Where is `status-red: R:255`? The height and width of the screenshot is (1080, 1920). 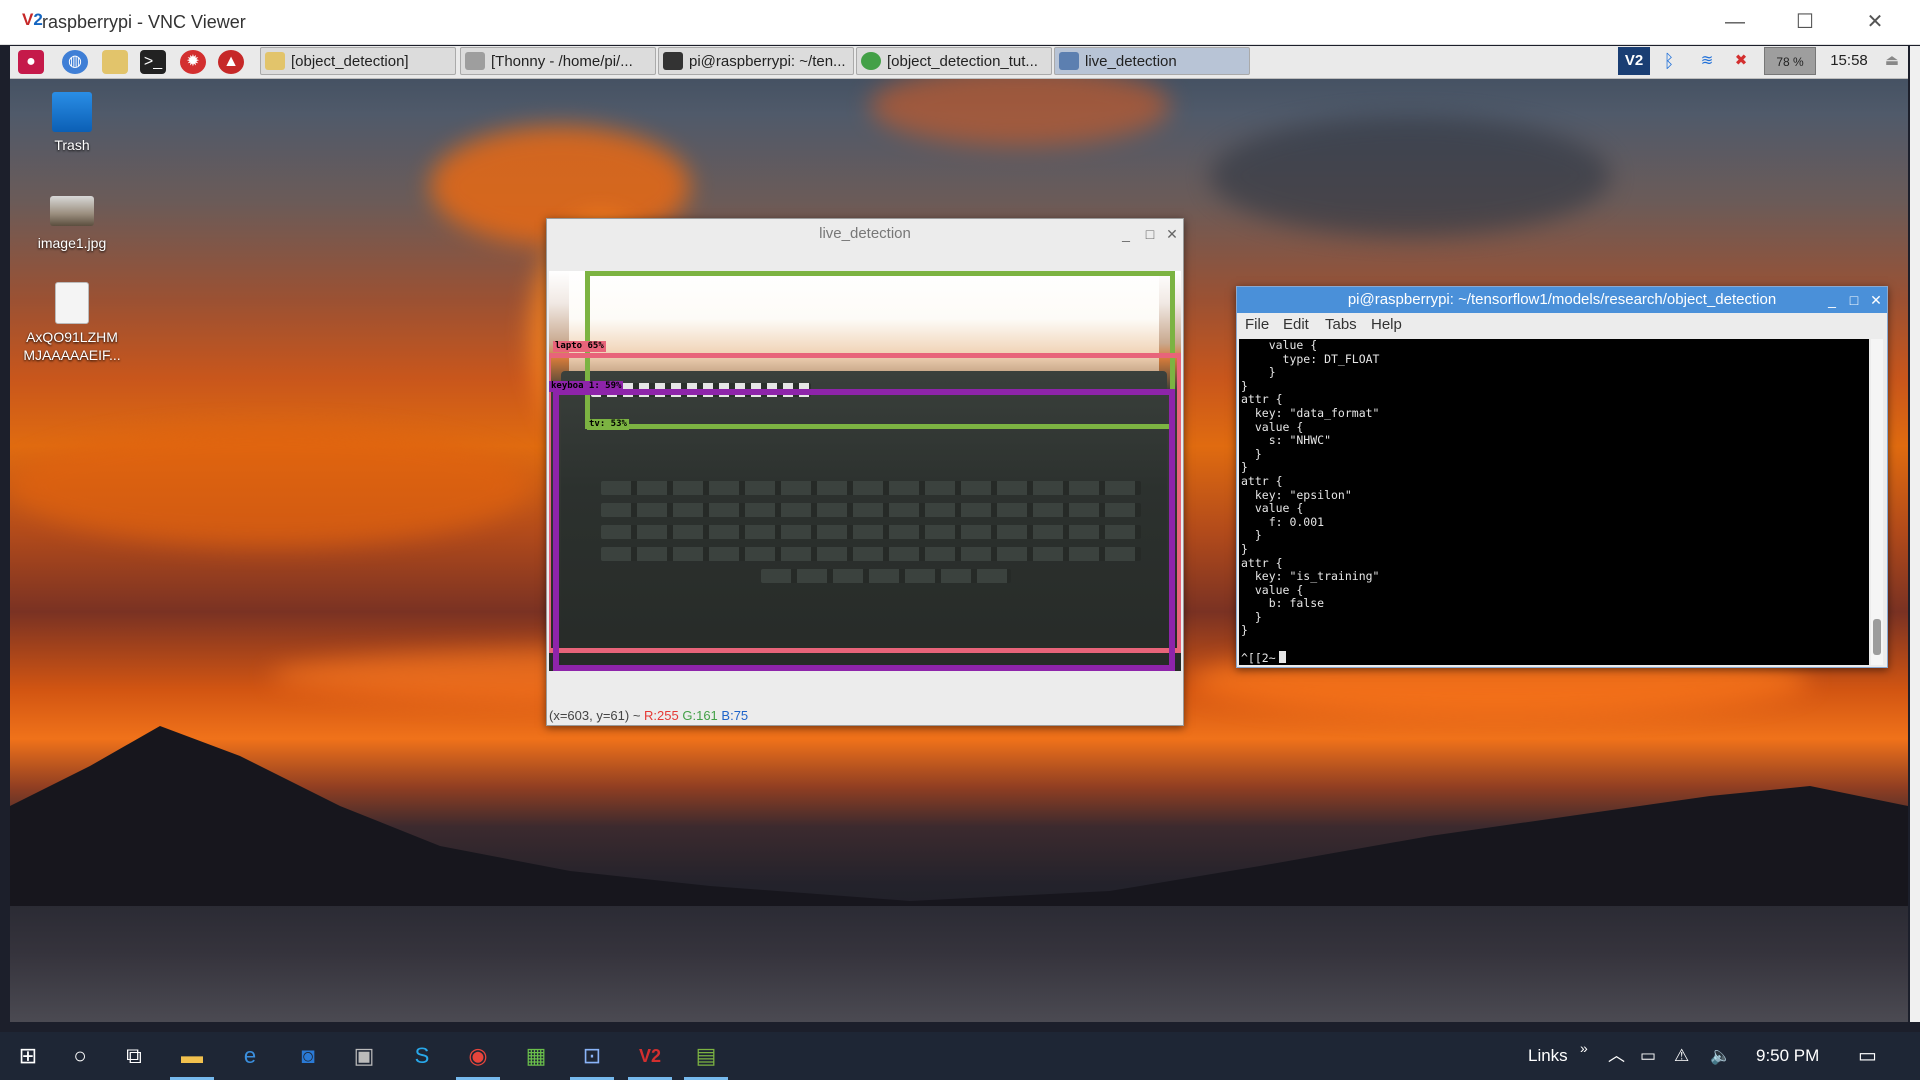 status-red: R:255 is located at coordinates (661, 715).